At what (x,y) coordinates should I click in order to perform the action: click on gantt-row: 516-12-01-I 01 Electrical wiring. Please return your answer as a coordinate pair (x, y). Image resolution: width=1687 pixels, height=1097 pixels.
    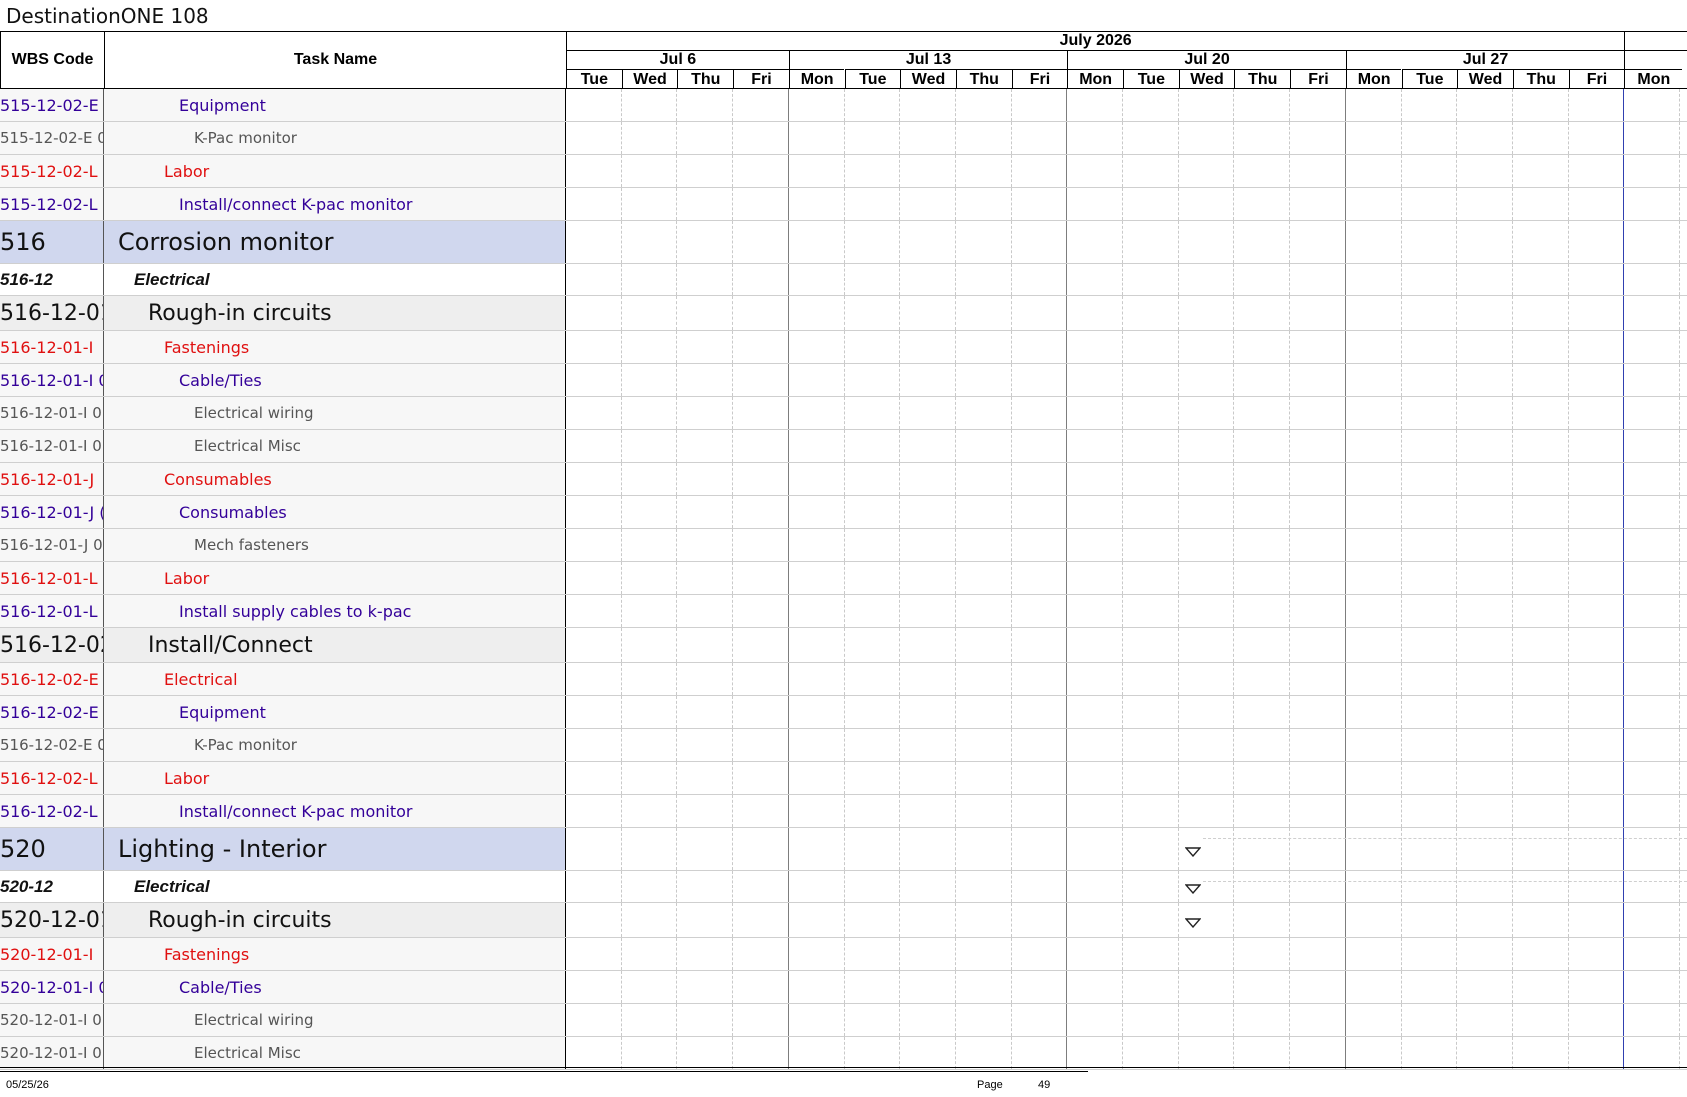
    Looking at the image, I should click on (843, 413).